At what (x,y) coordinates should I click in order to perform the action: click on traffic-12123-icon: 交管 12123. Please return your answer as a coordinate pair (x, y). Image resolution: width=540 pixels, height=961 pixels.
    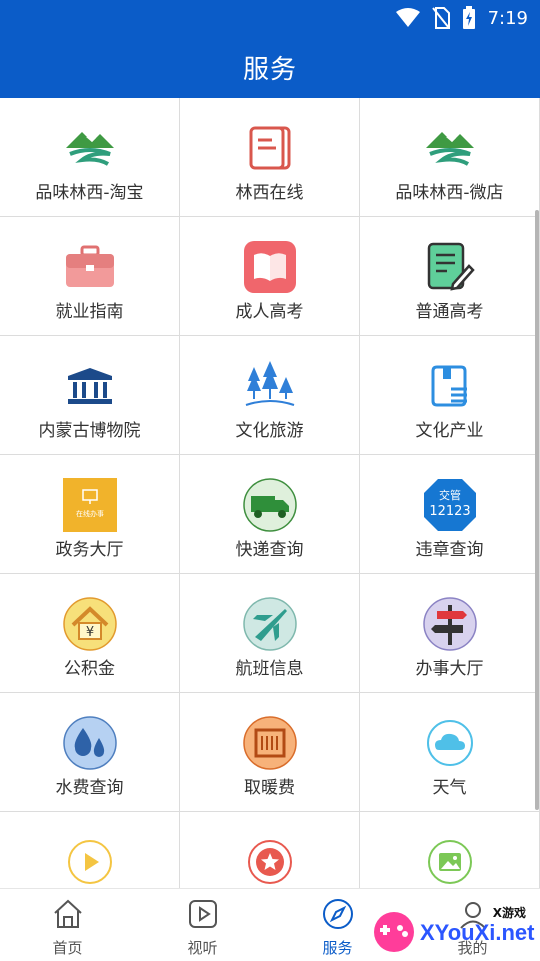
    Looking at the image, I should click on (450, 505).